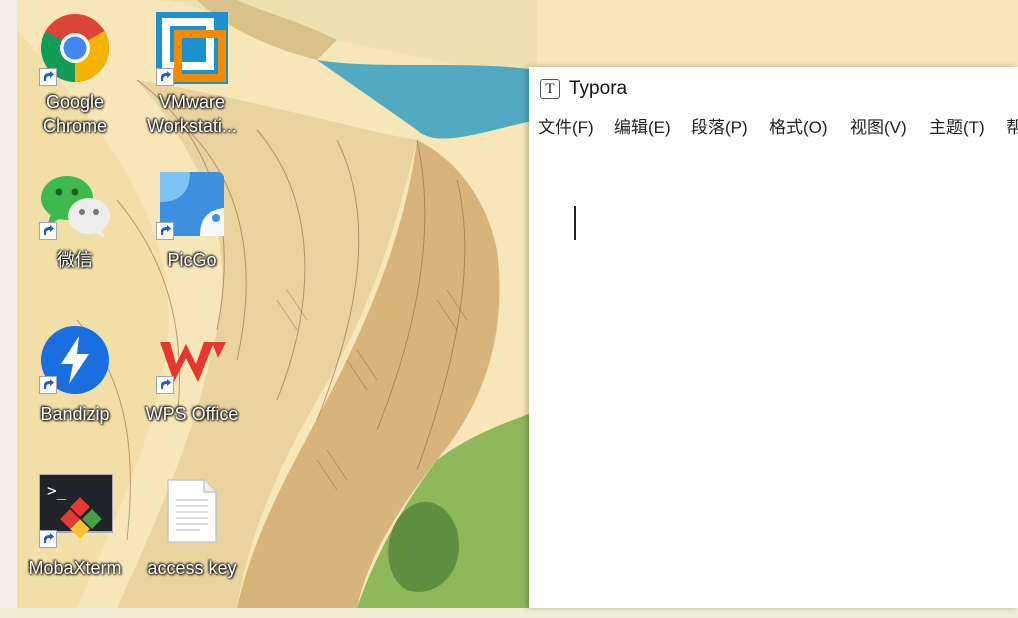 The width and height of the screenshot is (1018, 618). I want to click on desktop-icon-access-key: access key, so click(192, 543).